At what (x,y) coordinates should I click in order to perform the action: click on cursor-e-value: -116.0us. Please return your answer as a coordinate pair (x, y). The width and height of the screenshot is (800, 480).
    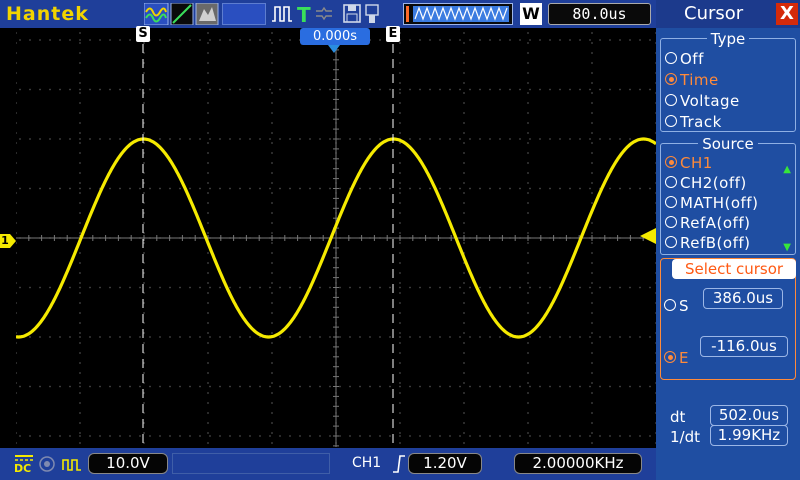
    Looking at the image, I should click on (744, 346).